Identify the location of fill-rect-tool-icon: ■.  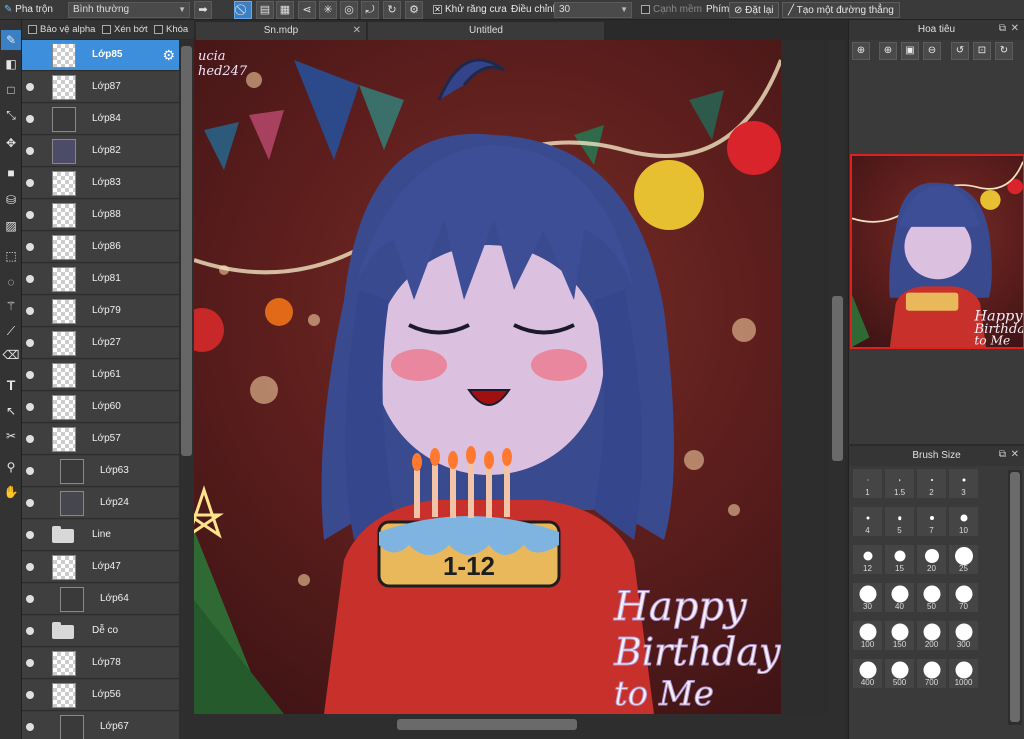
(11, 173).